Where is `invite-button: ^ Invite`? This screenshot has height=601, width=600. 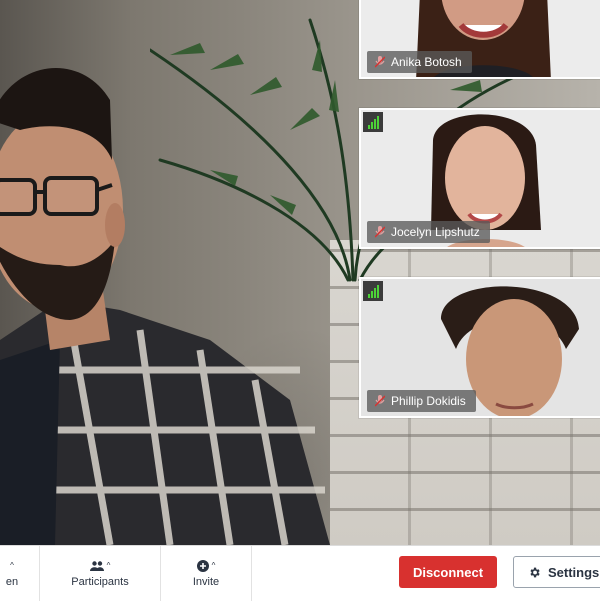 invite-button: ^ Invite is located at coordinates (206, 573).